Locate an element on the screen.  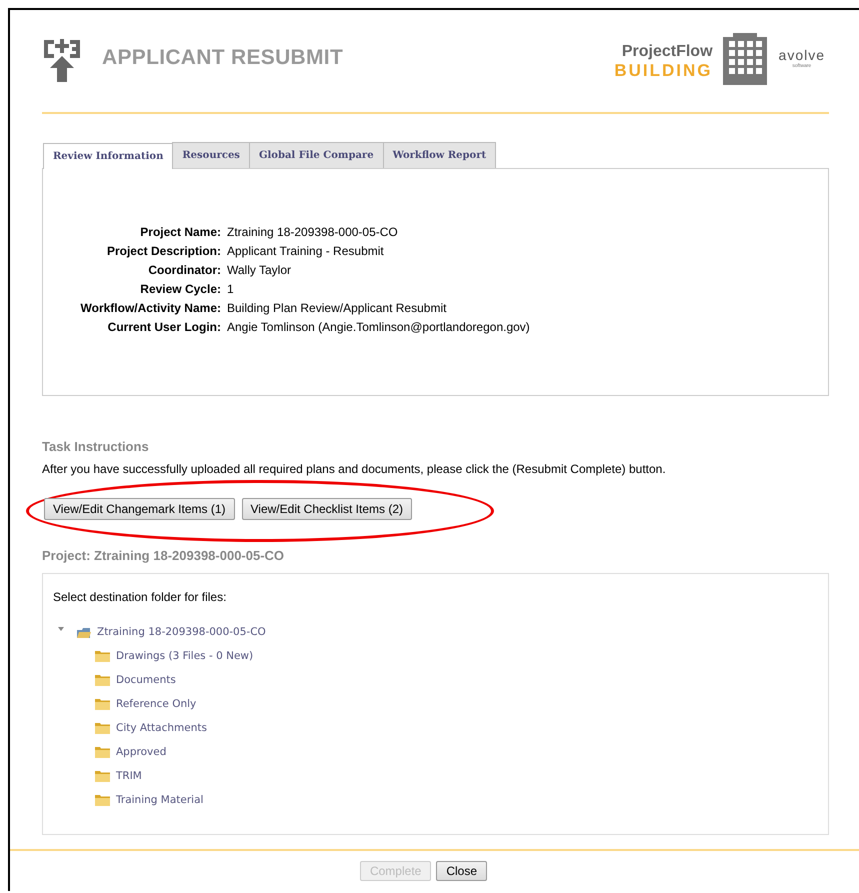
tree-item: Ztraining 18-209398-000-05-CO is located at coordinates (181, 632).